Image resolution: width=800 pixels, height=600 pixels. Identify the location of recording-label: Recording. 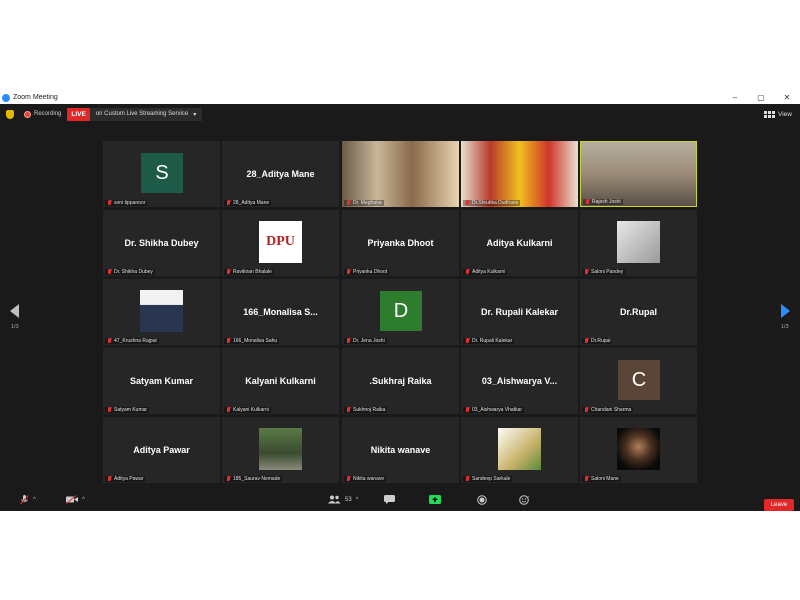
(48, 114).